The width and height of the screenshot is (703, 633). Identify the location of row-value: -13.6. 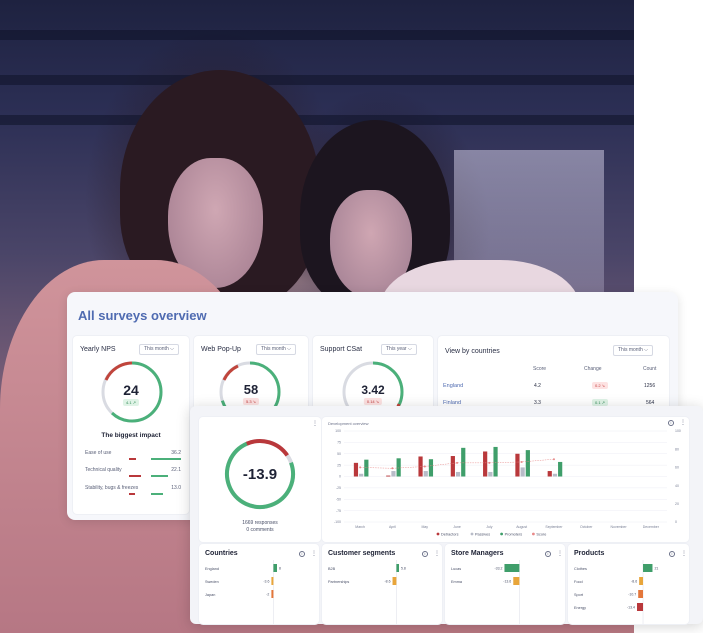
(507, 582).